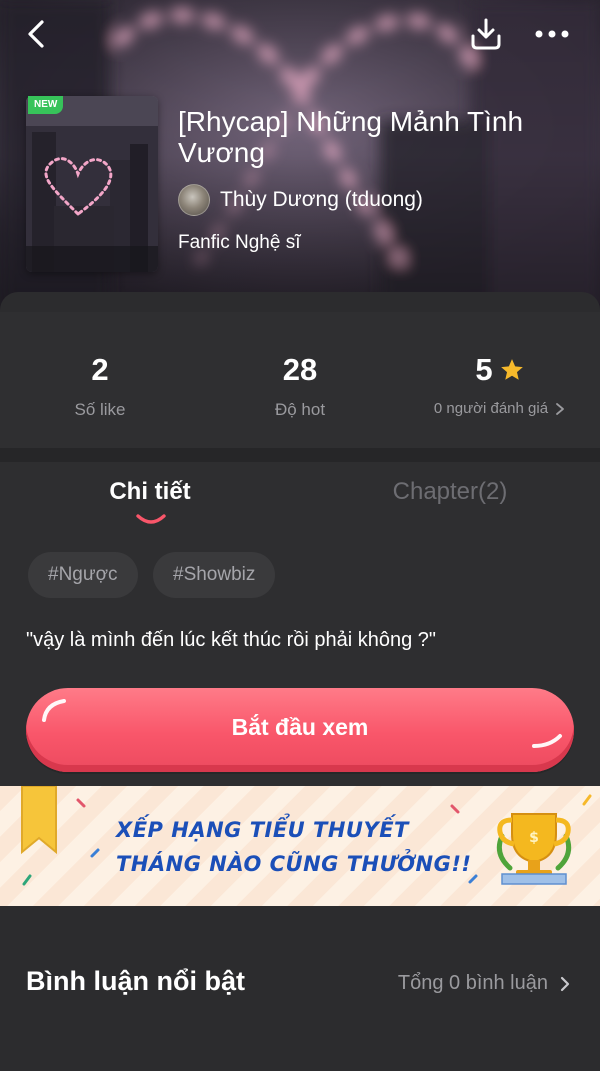  I want to click on comments-heading: Bình luận nổi bật, so click(135, 981).